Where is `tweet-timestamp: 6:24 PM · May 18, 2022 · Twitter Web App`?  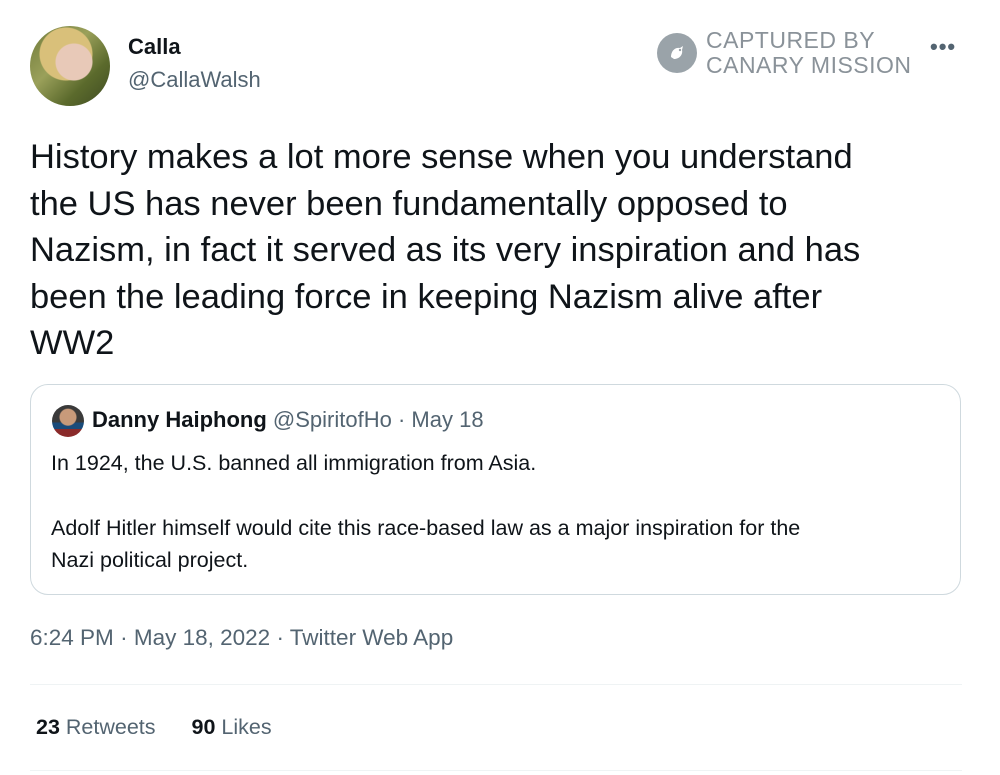
tweet-timestamp: 6:24 PM · May 18, 2022 · Twitter Web App is located at coordinates (241, 638).